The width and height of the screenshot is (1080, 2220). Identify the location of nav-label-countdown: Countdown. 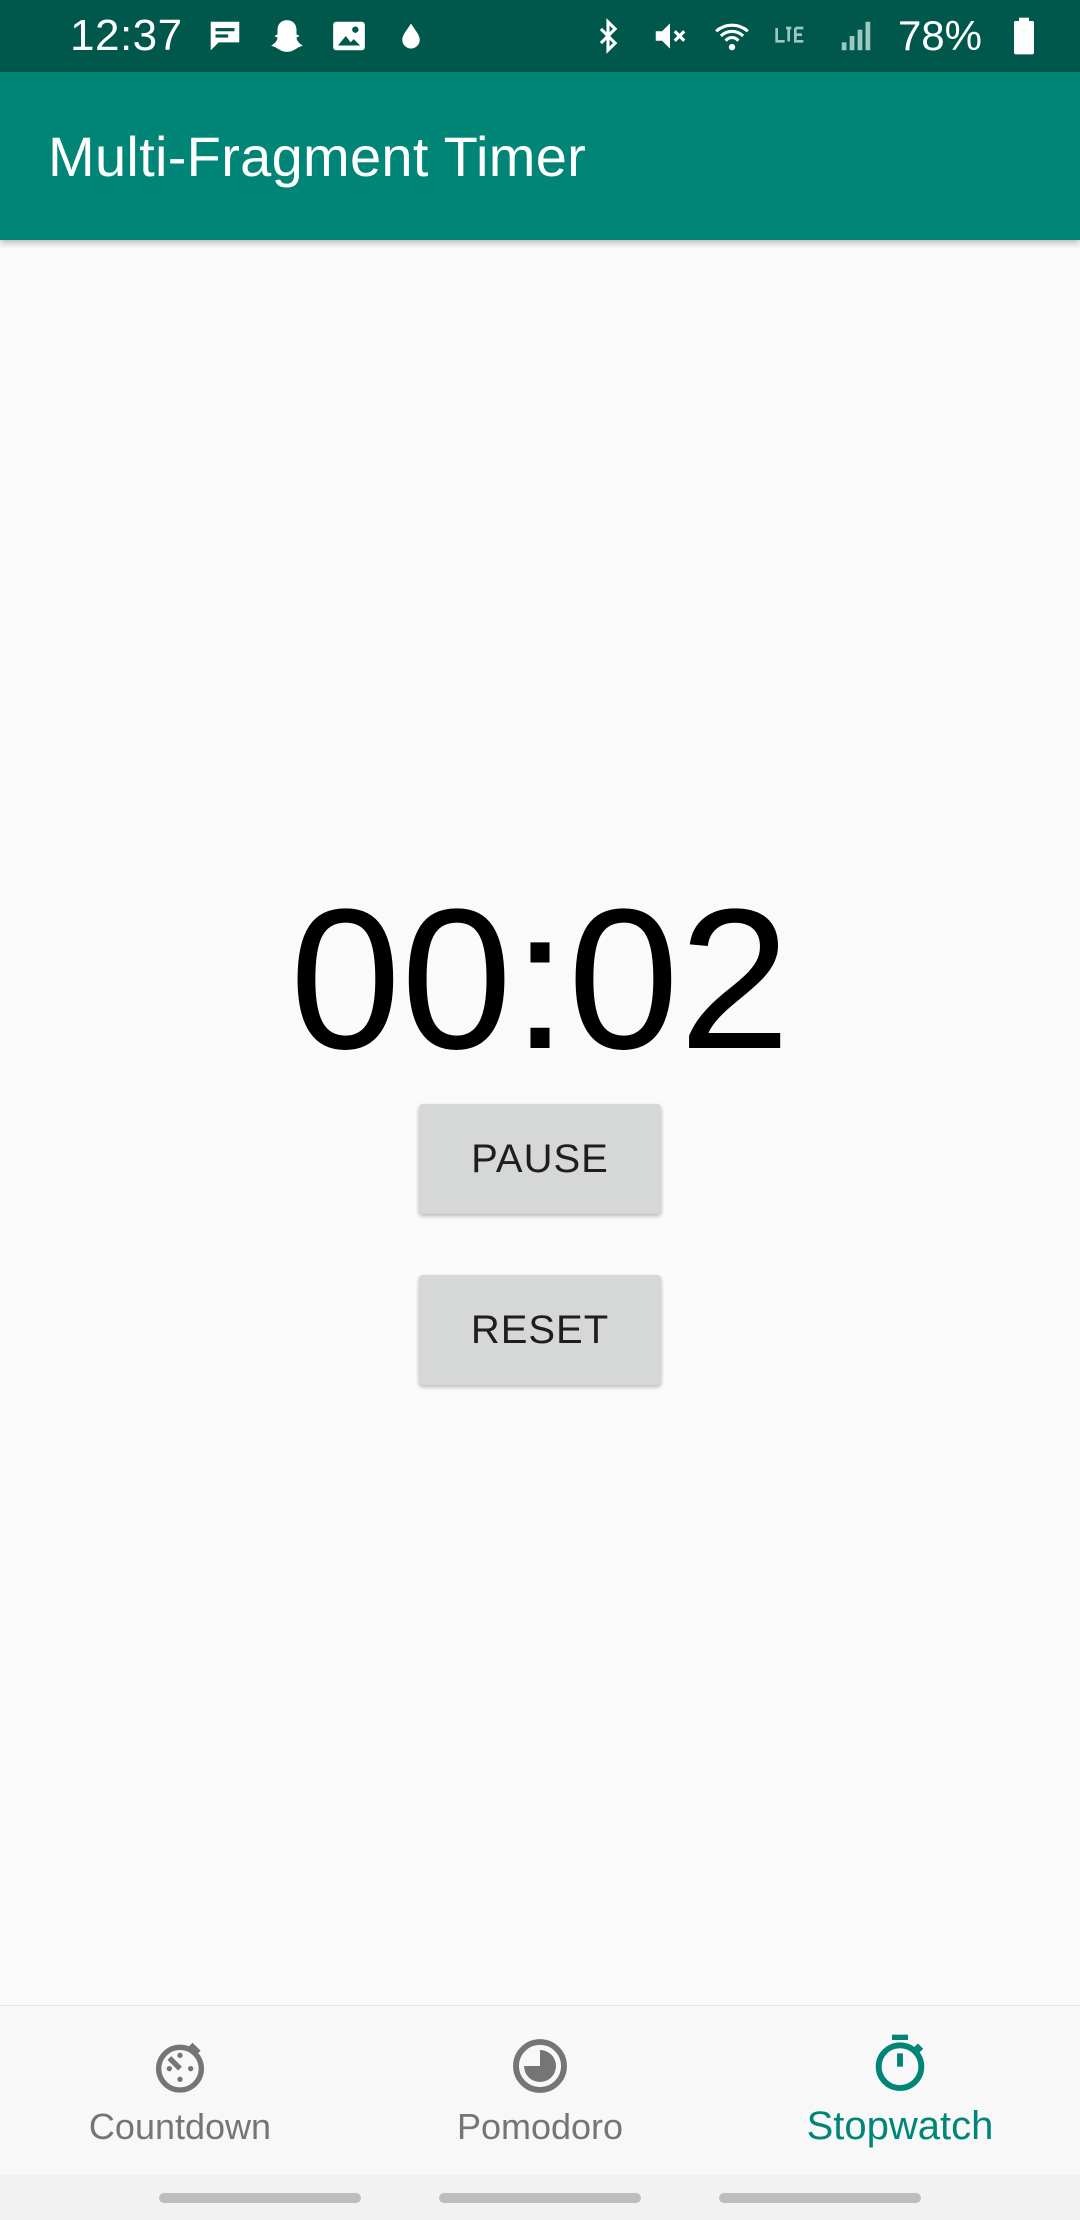
(180, 2126).